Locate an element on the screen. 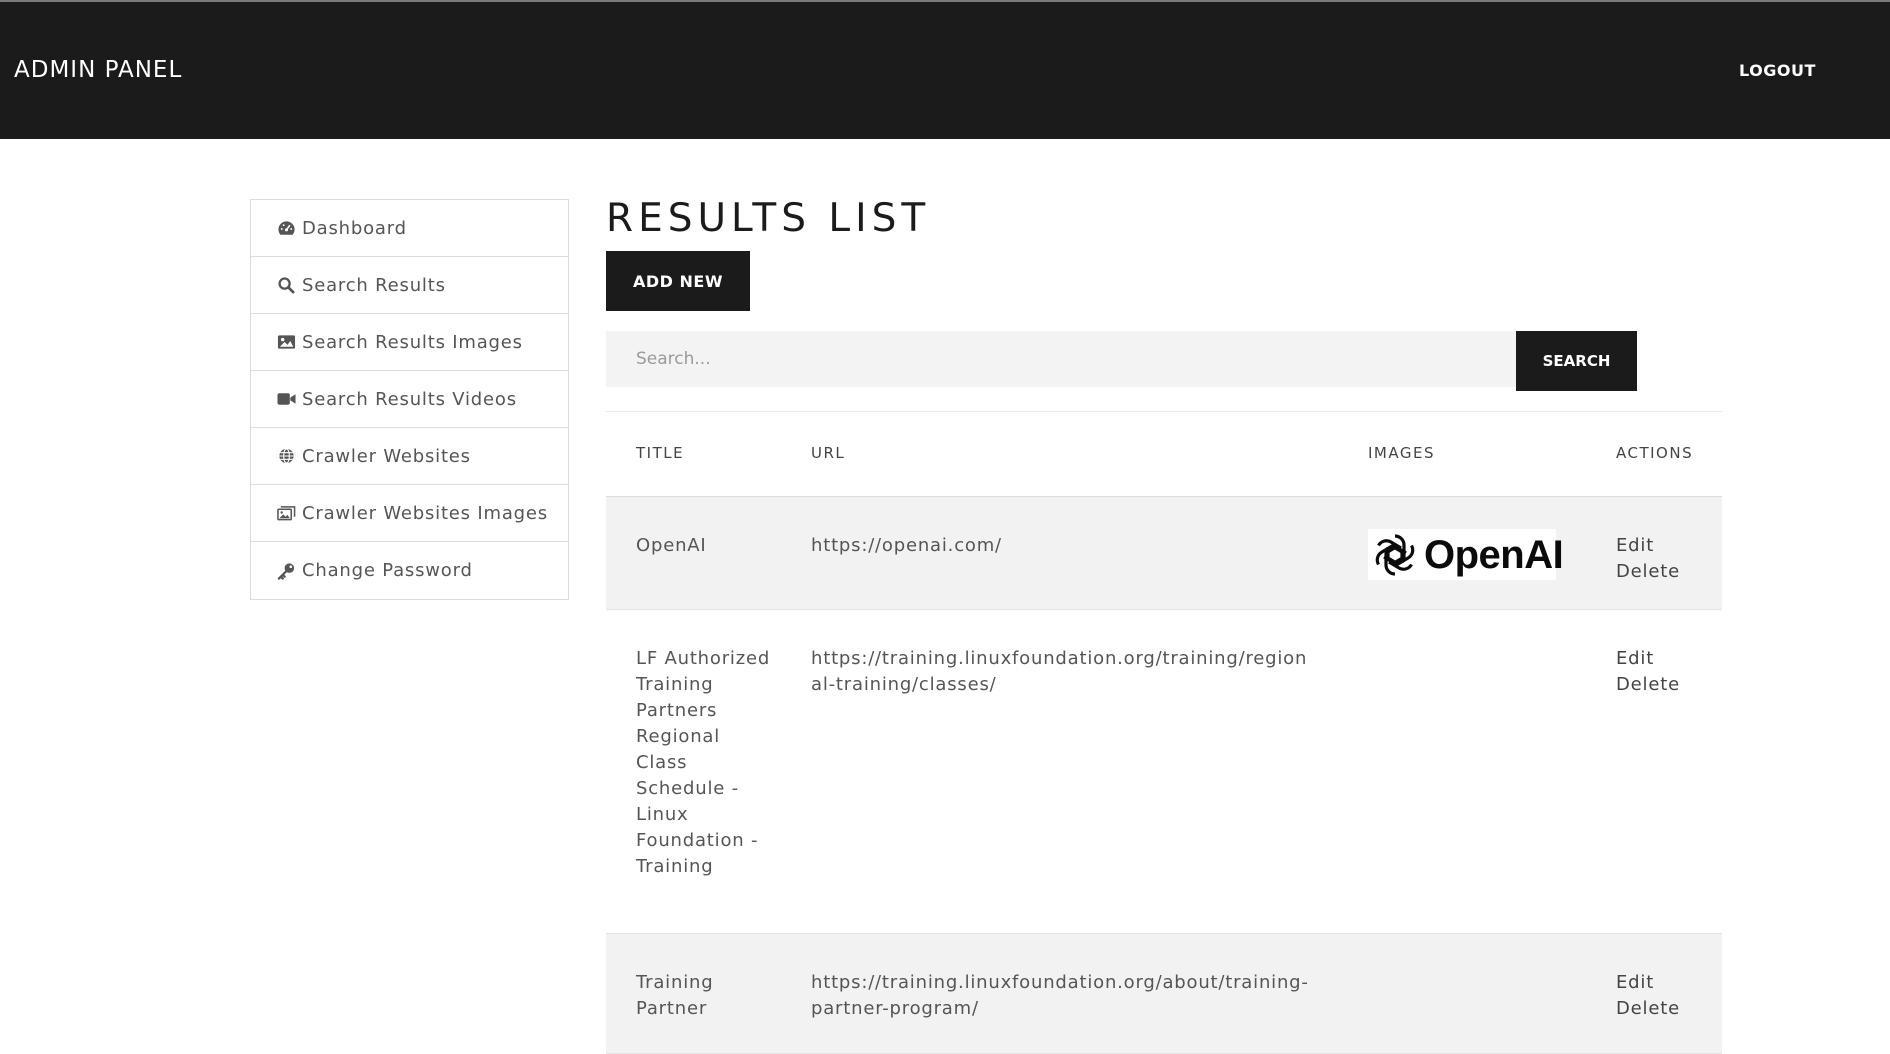  sidebar-item-crawler-websites-images: Crawler Websites Images is located at coordinates (409, 513).